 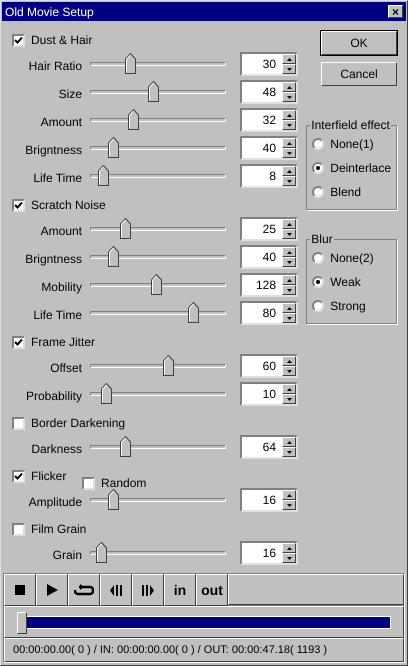 I want to click on play-button, so click(x=52, y=590).